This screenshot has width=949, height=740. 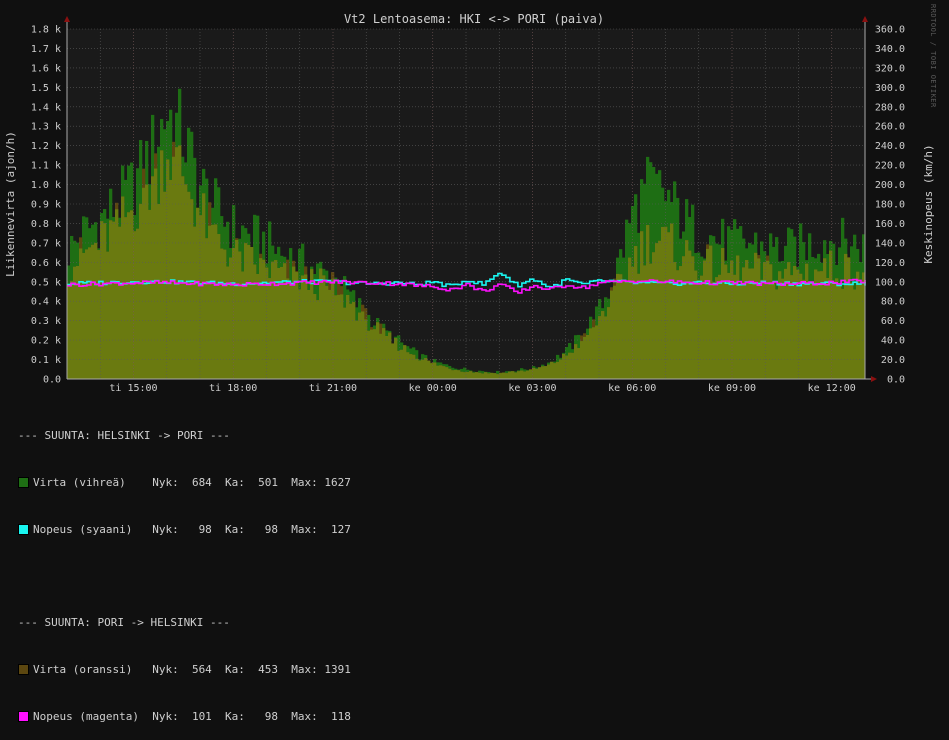 I want to click on legend-swatch-cyan, so click(x=23, y=530).